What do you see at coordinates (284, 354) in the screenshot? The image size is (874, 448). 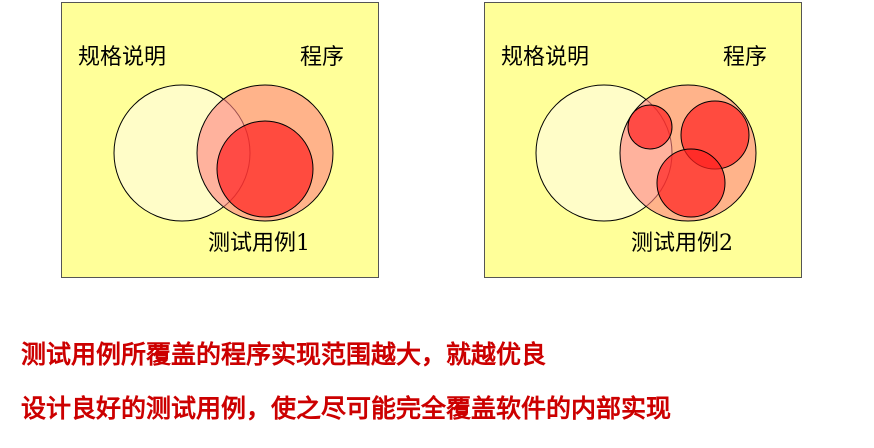 I see `caption-line-1: 测试用例所覆盖的程序实现范围越大，就越优良` at bounding box center [284, 354].